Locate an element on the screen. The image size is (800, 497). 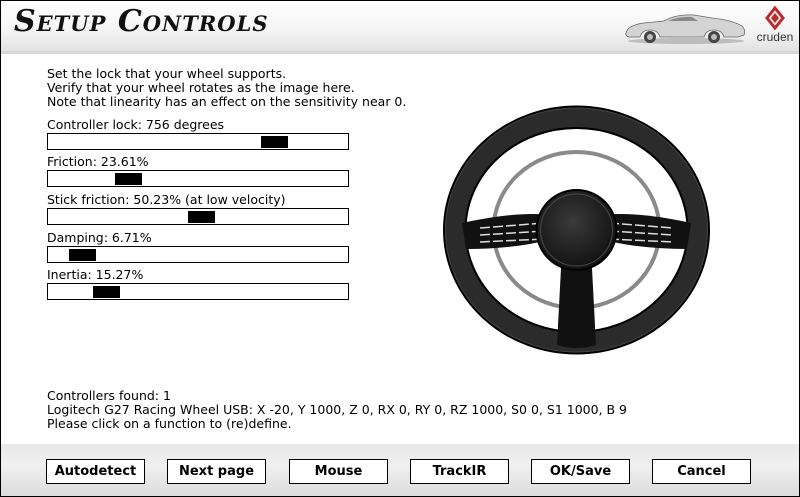
instruction-line: Set the lock that your wheel supports. is located at coordinates (167, 73).